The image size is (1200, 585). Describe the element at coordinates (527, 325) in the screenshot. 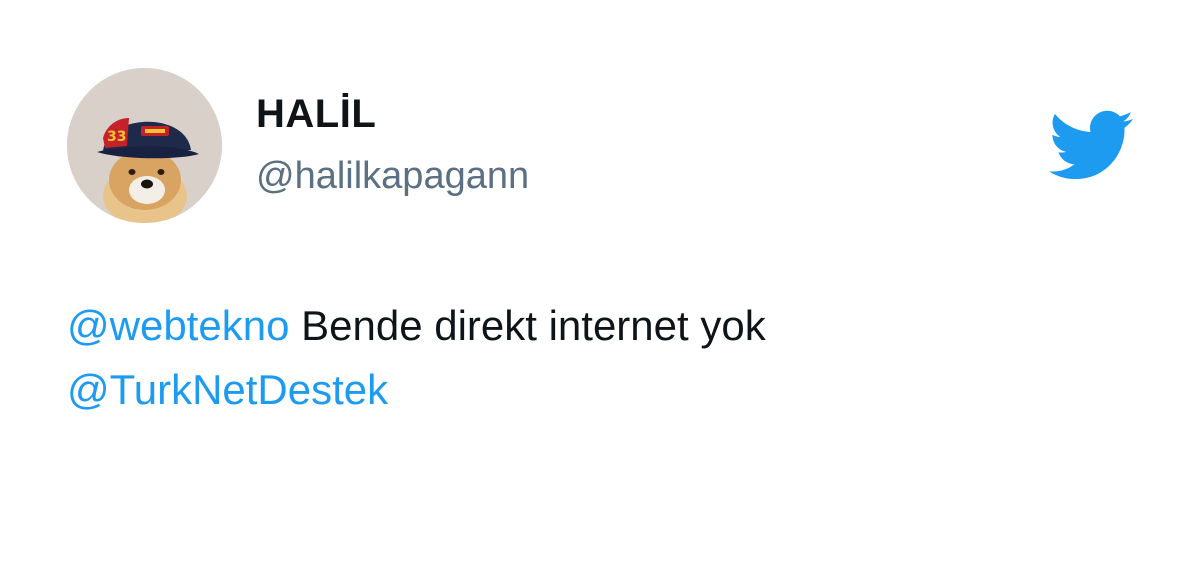

I see `tweet-body-text: Bende direkt internet yok` at that location.